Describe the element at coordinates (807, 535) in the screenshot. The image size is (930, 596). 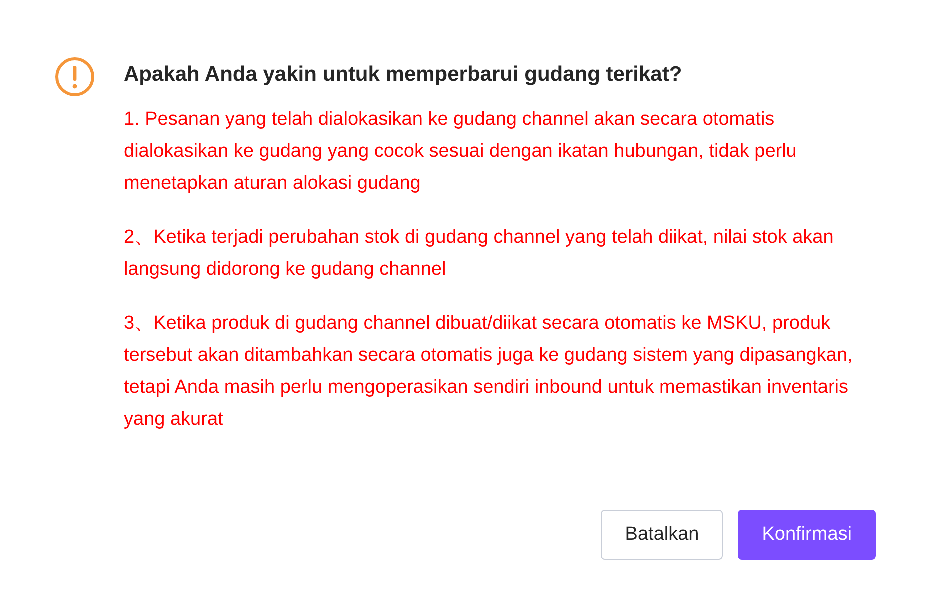
I see `confirm-button: Konfirmasi` at that location.